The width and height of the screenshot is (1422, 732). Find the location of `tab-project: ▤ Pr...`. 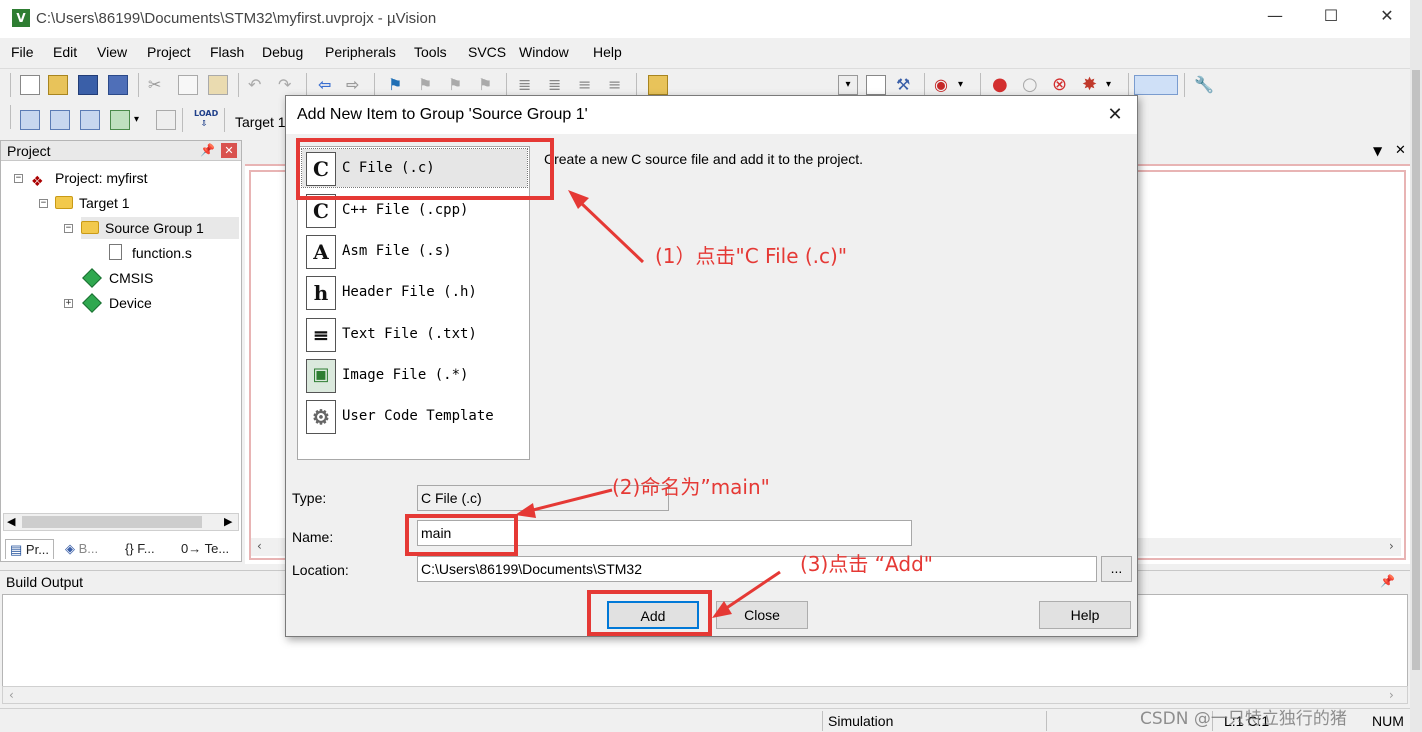

tab-project: ▤ Pr... is located at coordinates (30, 549).